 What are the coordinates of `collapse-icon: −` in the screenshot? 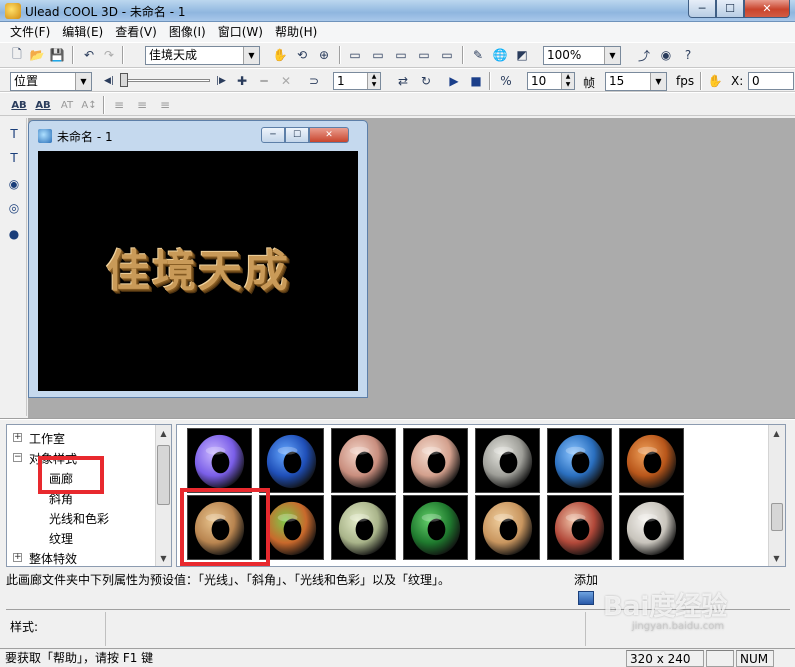 It's located at (17, 457).